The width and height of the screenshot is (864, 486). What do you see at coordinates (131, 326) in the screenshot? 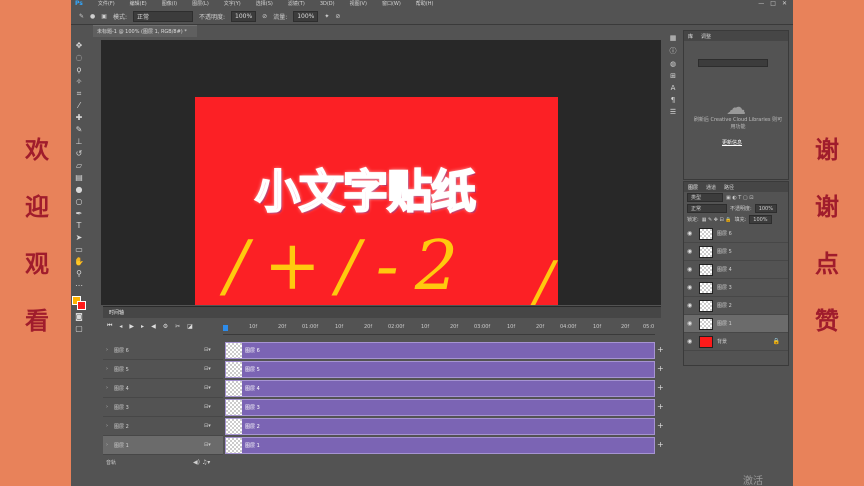
I see `play-icon: ▶` at bounding box center [131, 326].